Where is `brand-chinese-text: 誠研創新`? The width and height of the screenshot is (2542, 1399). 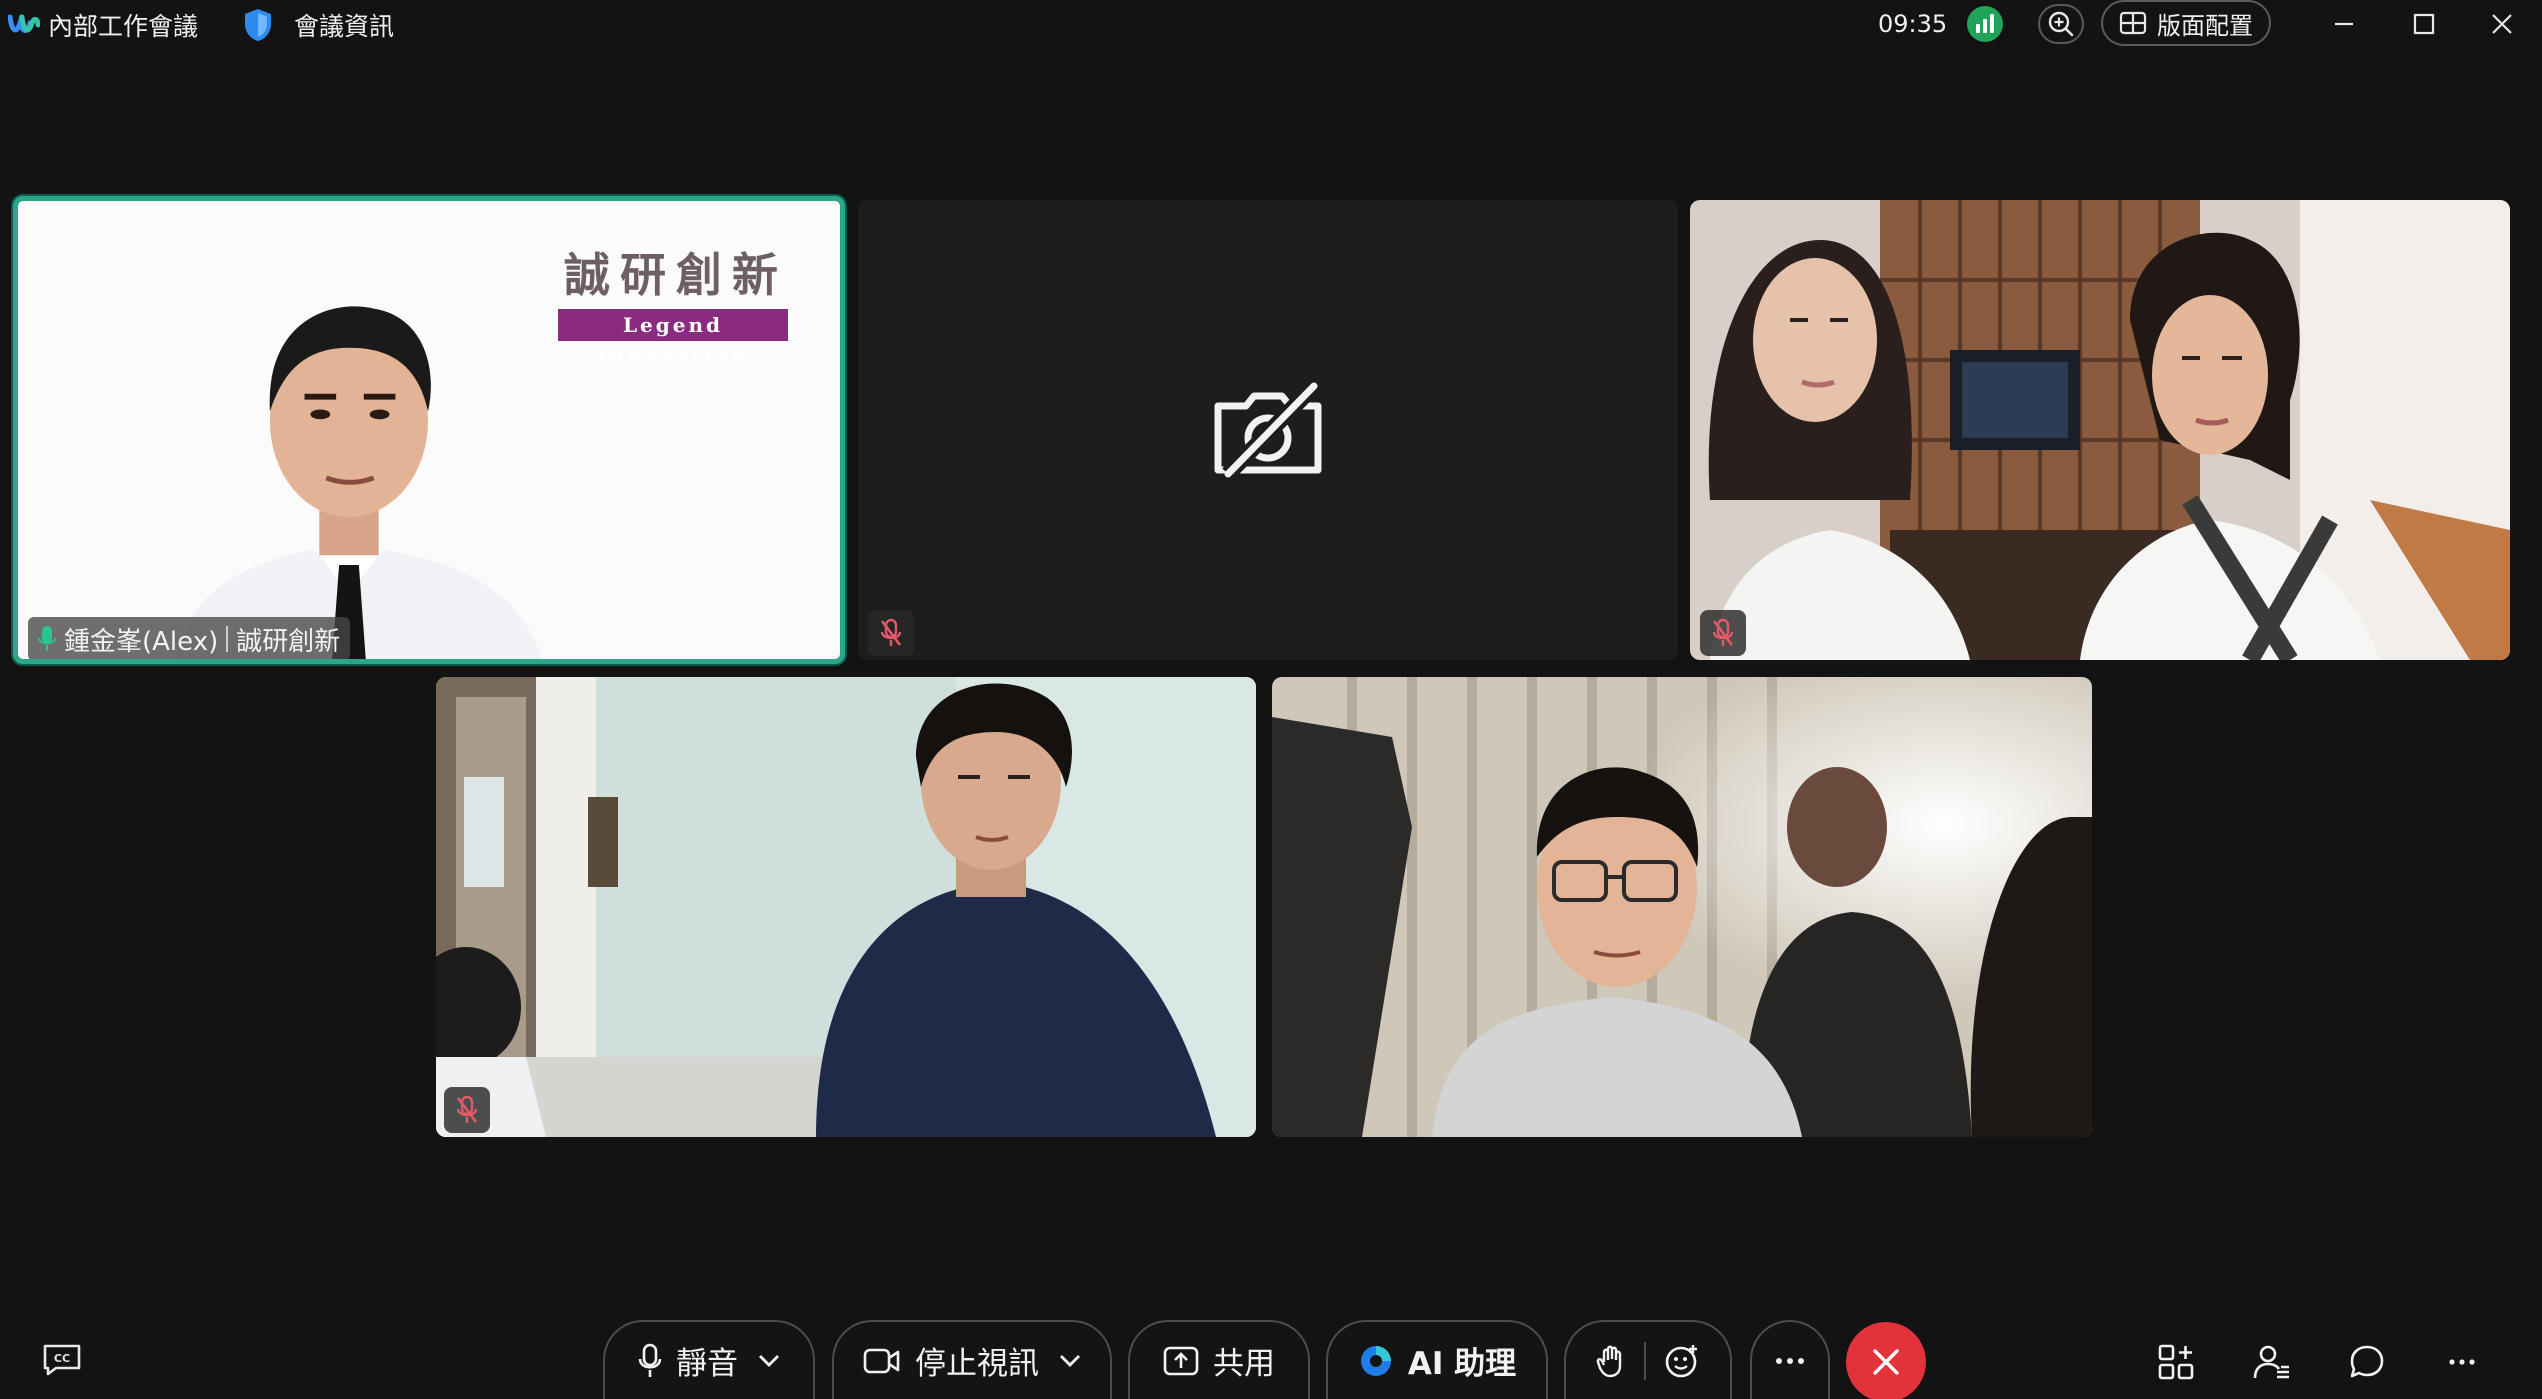 brand-chinese-text: 誠研創新 is located at coordinates (676, 275).